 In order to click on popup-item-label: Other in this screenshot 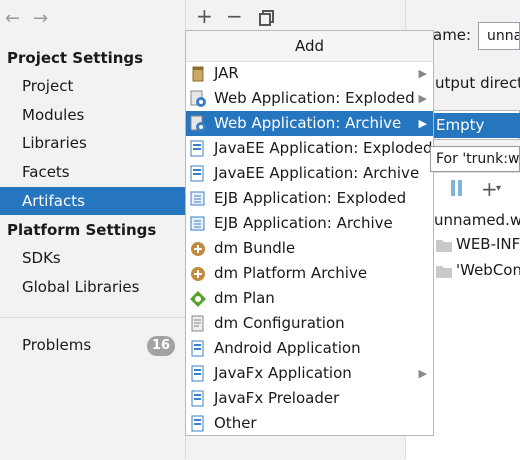, I will do `click(235, 423)`.